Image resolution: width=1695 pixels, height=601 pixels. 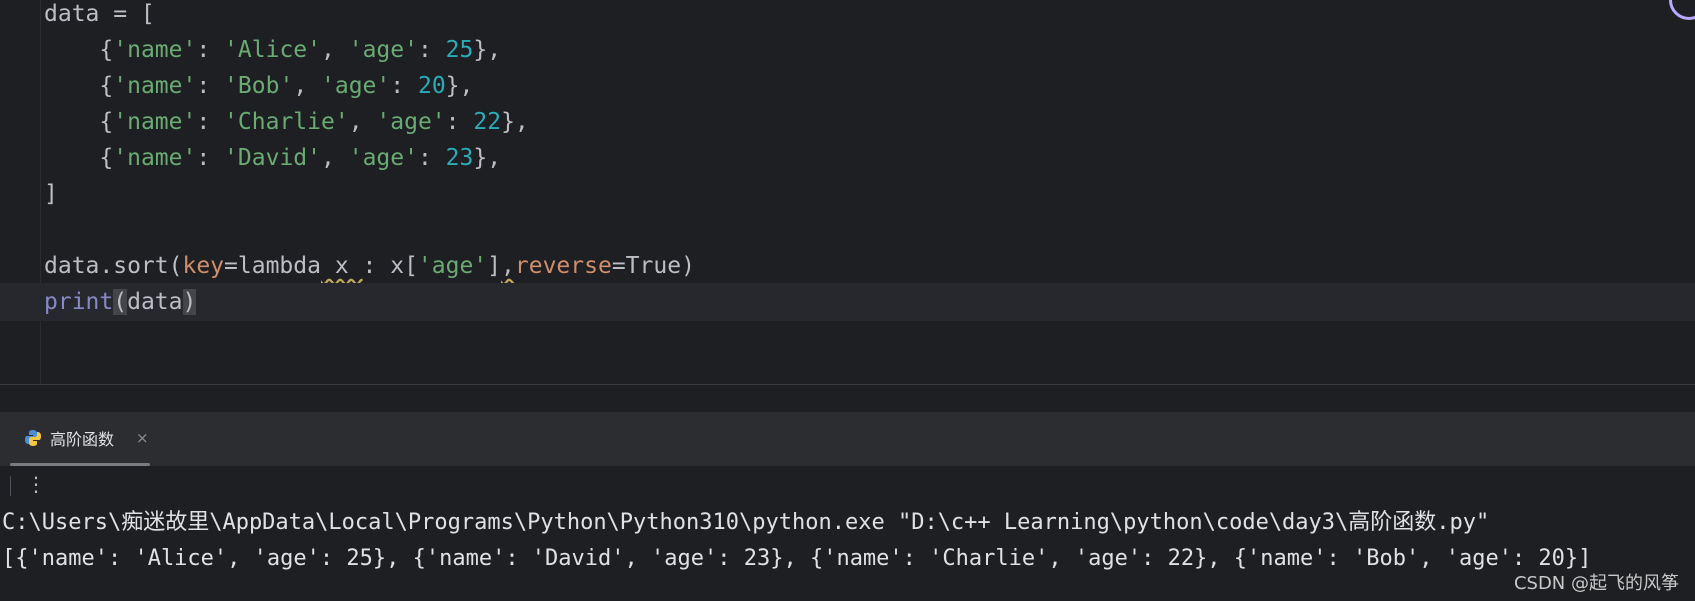 I want to click on python-file-icon, so click(x=33, y=438).